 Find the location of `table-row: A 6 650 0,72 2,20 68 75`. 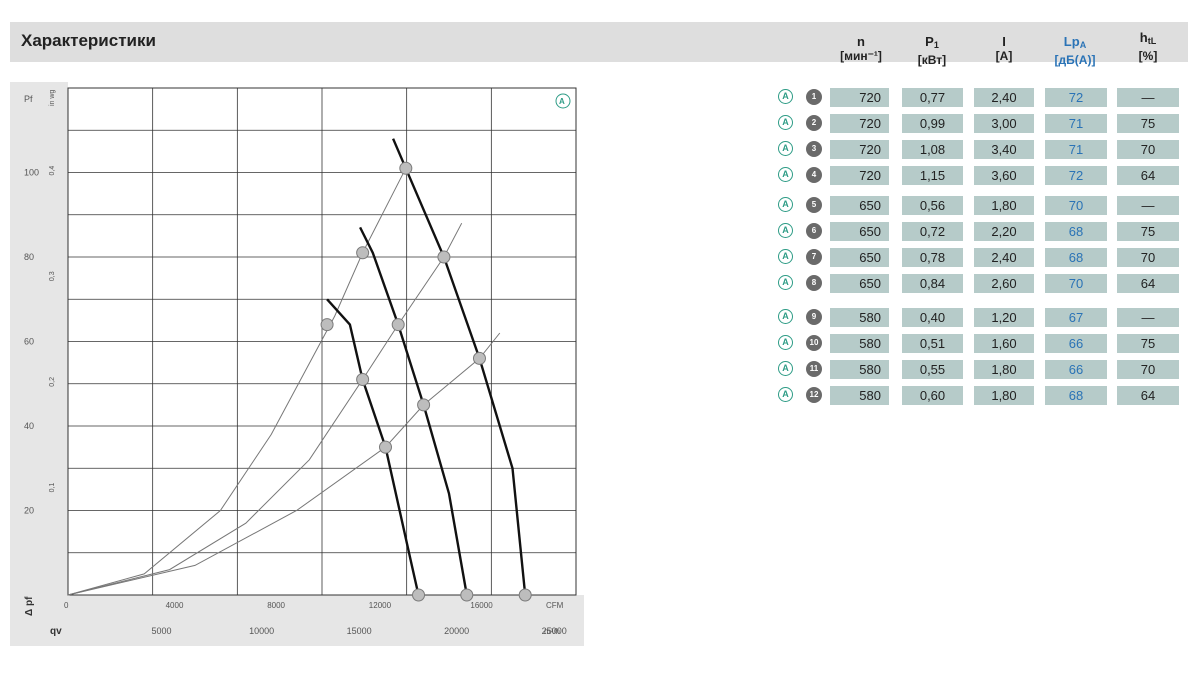

table-row: A 6 650 0,72 2,20 68 75 is located at coordinates (978, 231).